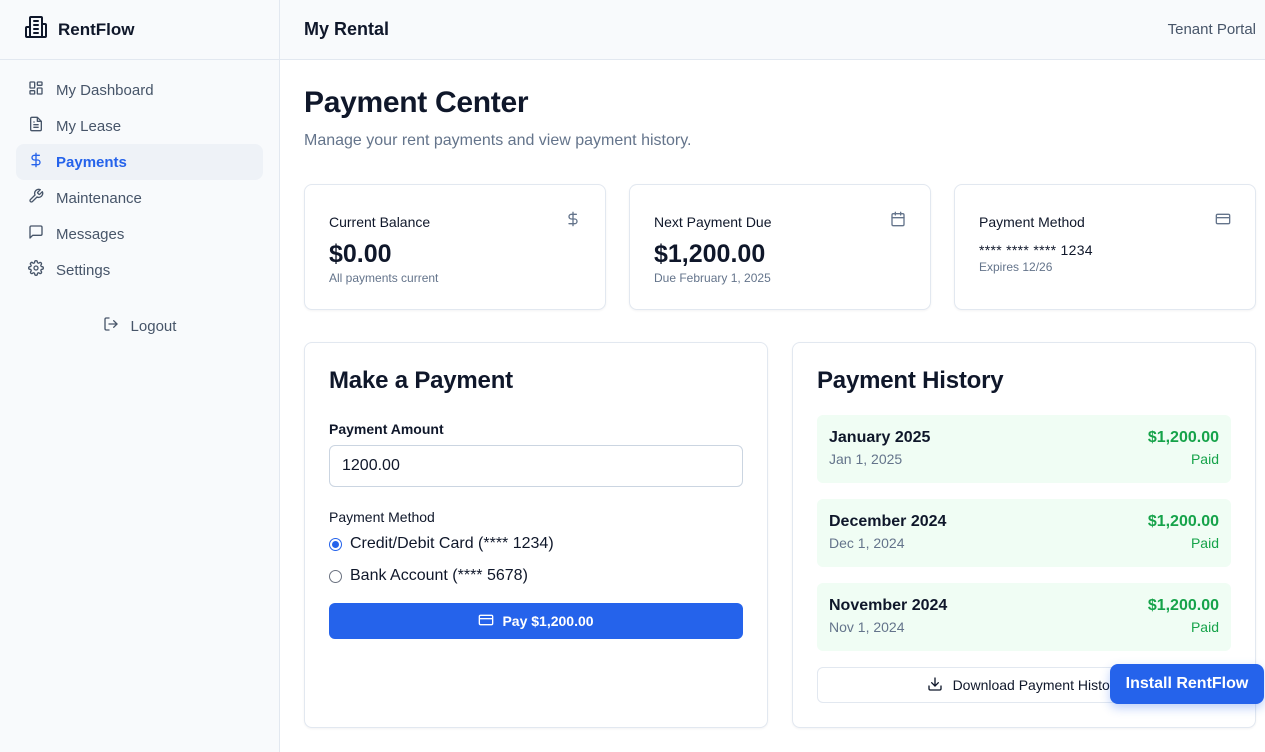 The width and height of the screenshot is (1265, 752). What do you see at coordinates (935, 685) in the screenshot?
I see `download-icon` at bounding box center [935, 685].